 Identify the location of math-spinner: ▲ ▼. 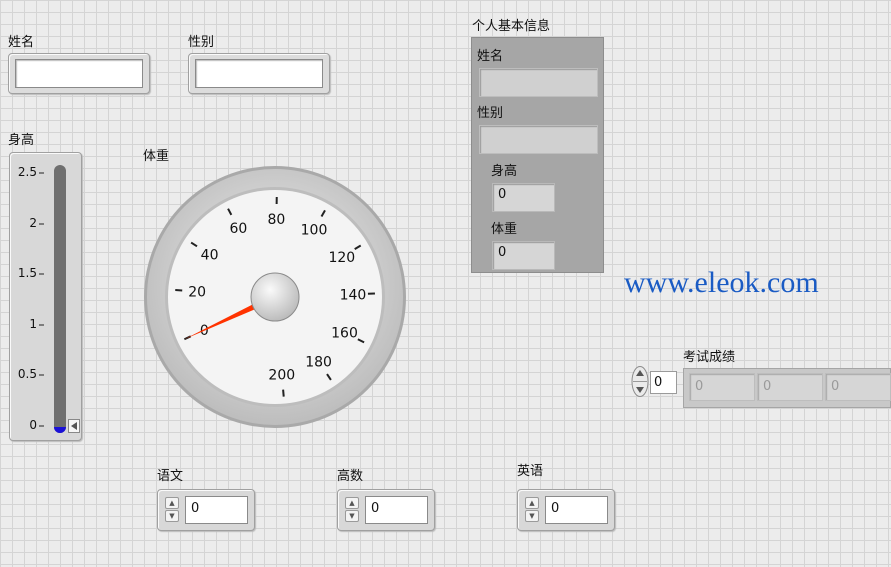
(352, 510).